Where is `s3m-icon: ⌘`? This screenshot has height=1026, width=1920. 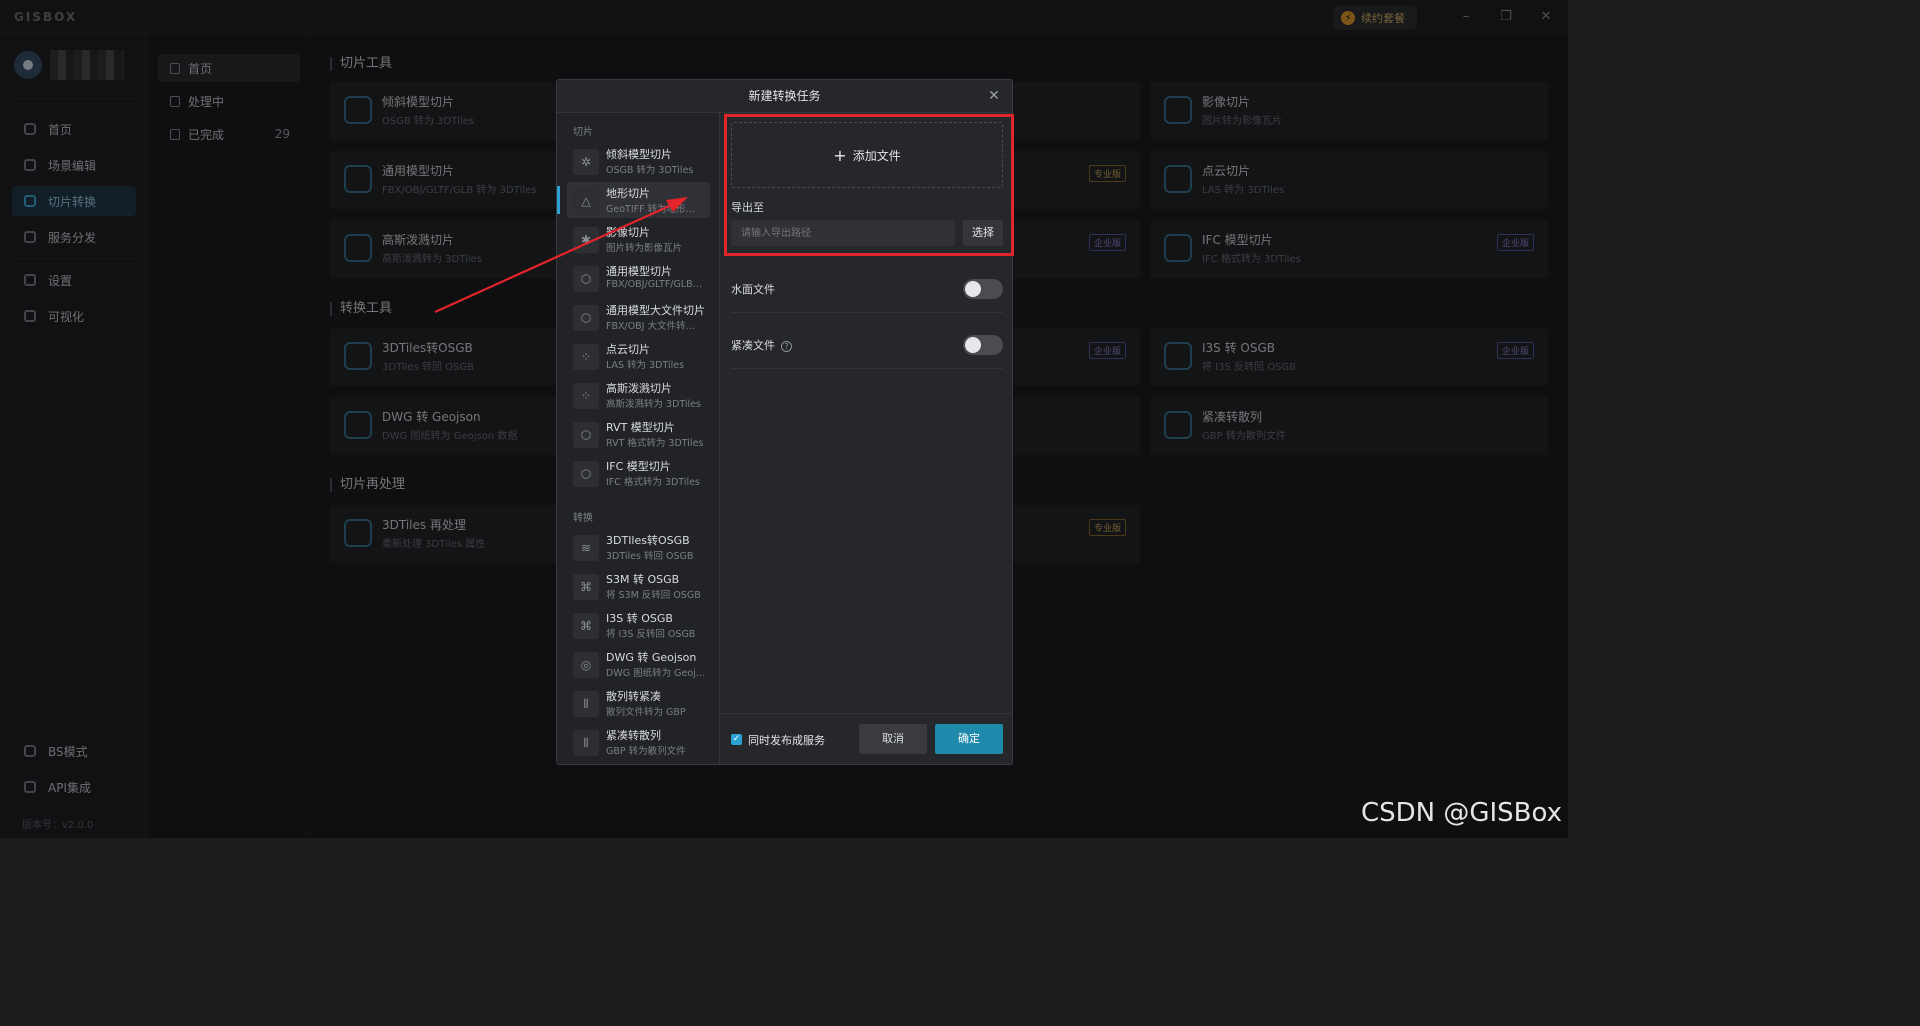
s3m-icon: ⌘ is located at coordinates (586, 587).